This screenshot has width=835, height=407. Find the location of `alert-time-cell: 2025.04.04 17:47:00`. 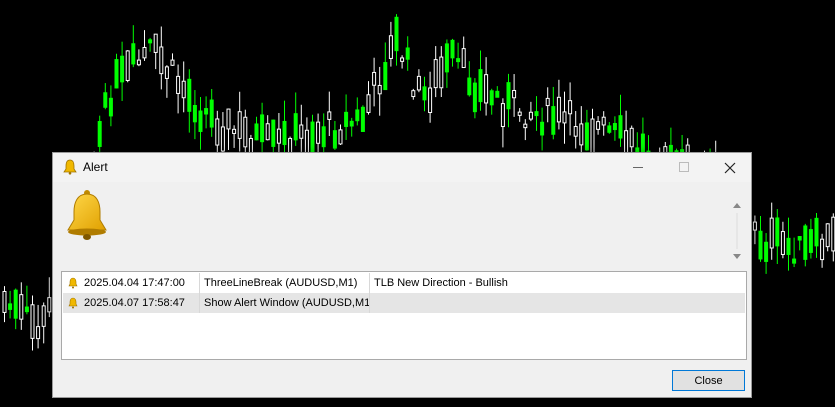

alert-time-cell: 2025.04.04 17:47:00 is located at coordinates (131, 283).